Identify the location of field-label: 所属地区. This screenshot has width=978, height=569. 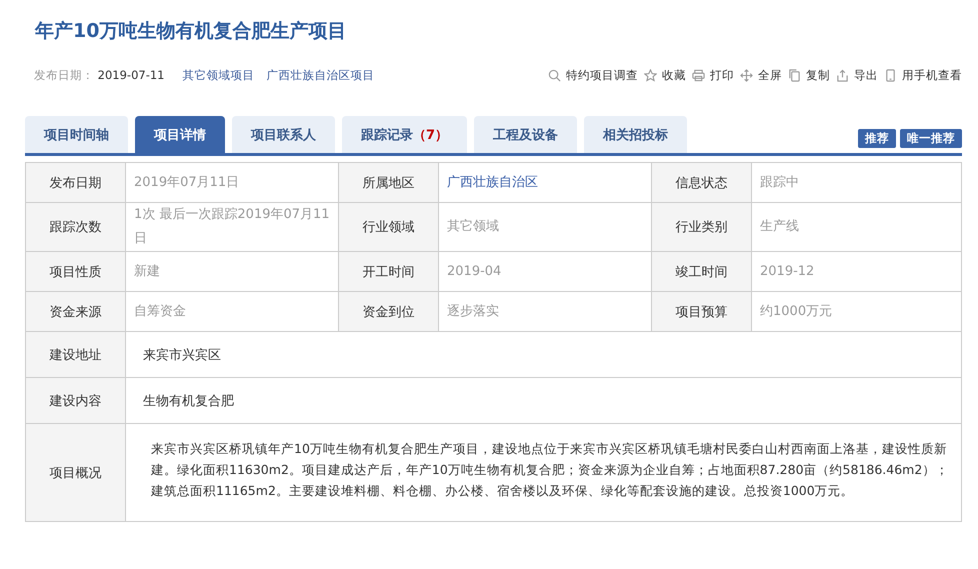
(389, 183).